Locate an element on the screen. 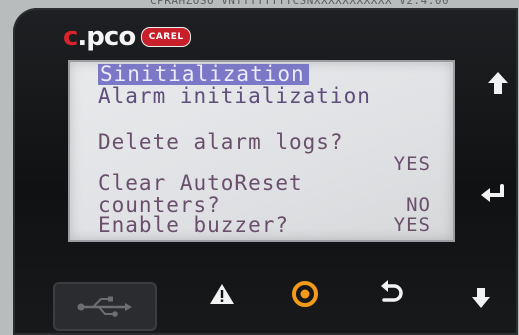 The image size is (519, 335). program-icon is located at coordinates (305, 294).